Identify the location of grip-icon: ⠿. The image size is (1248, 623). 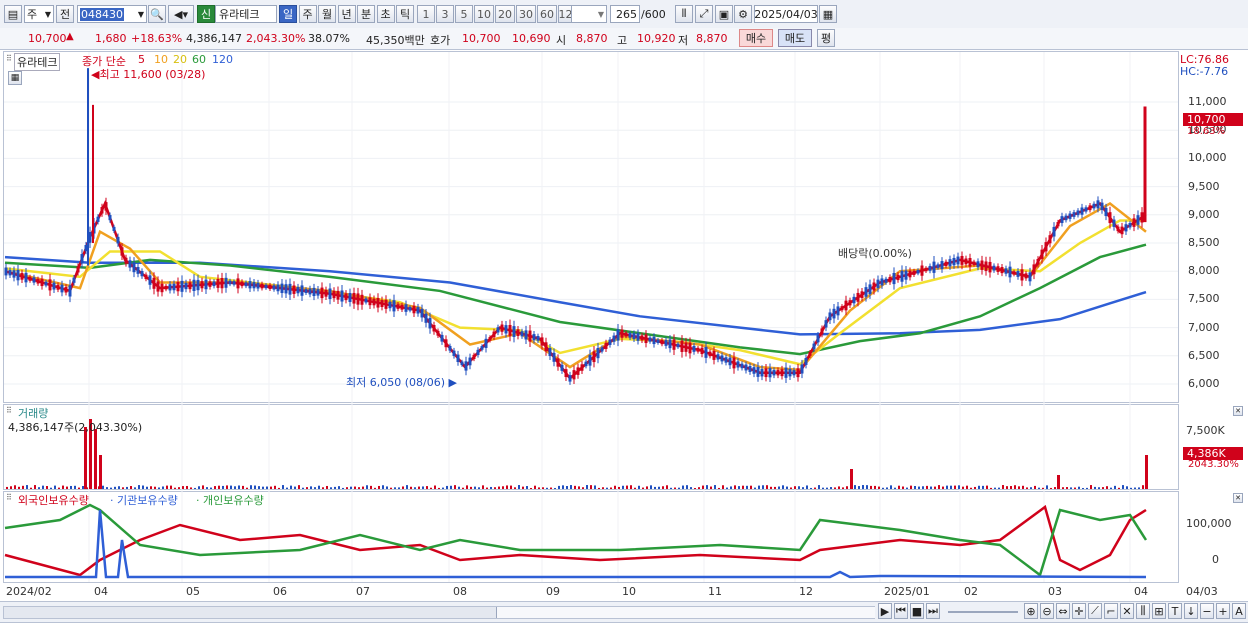
(9, 410).